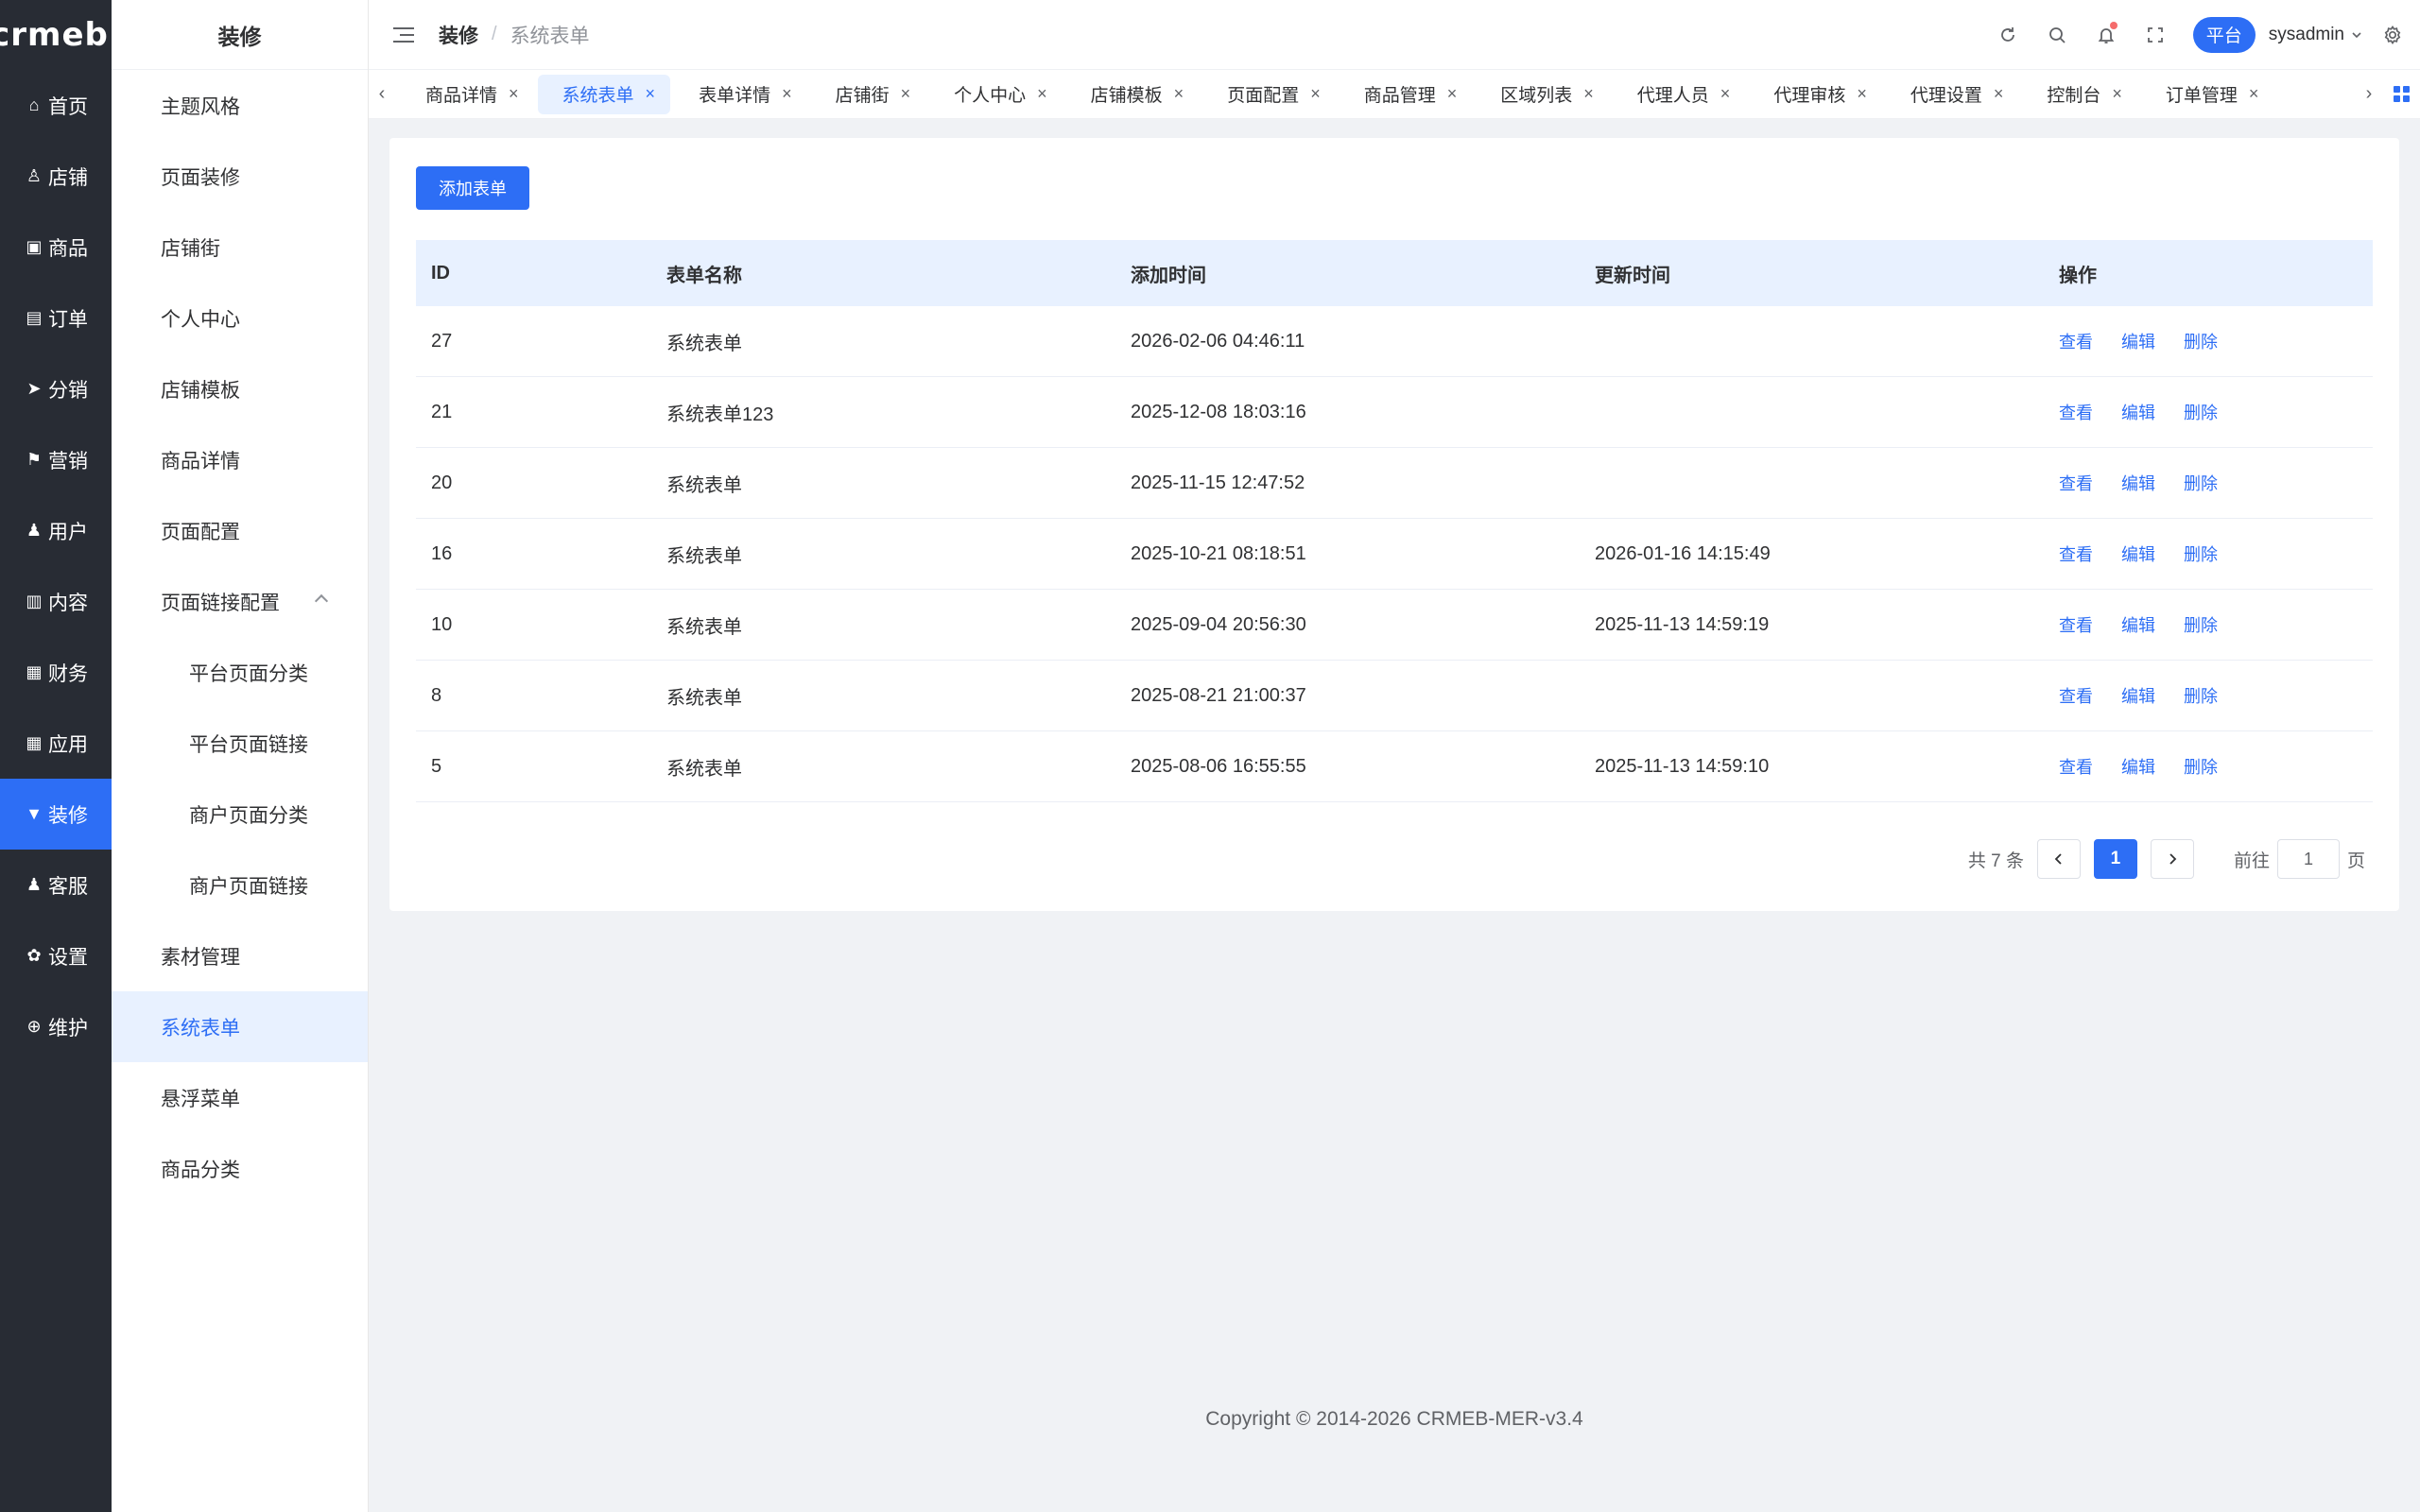 The image size is (2420, 1512). Describe the element at coordinates (56, 247) in the screenshot. I see `rail-item-2: ▣ 商品` at that location.